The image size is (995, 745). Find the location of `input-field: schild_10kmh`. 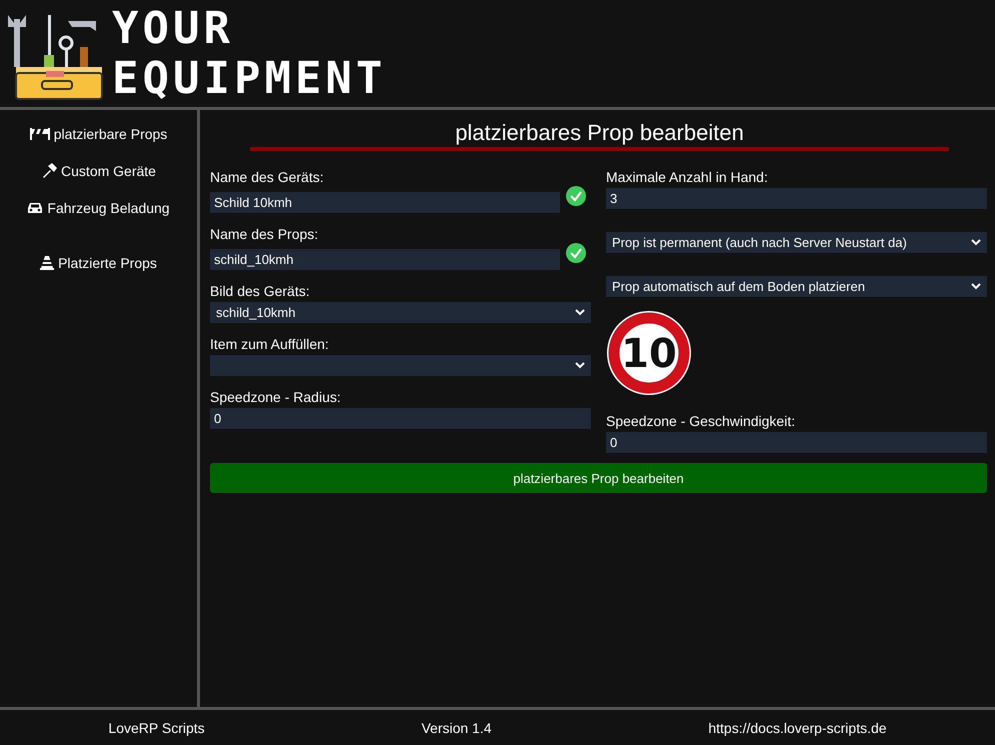

input-field: schild_10kmh is located at coordinates (385, 259).